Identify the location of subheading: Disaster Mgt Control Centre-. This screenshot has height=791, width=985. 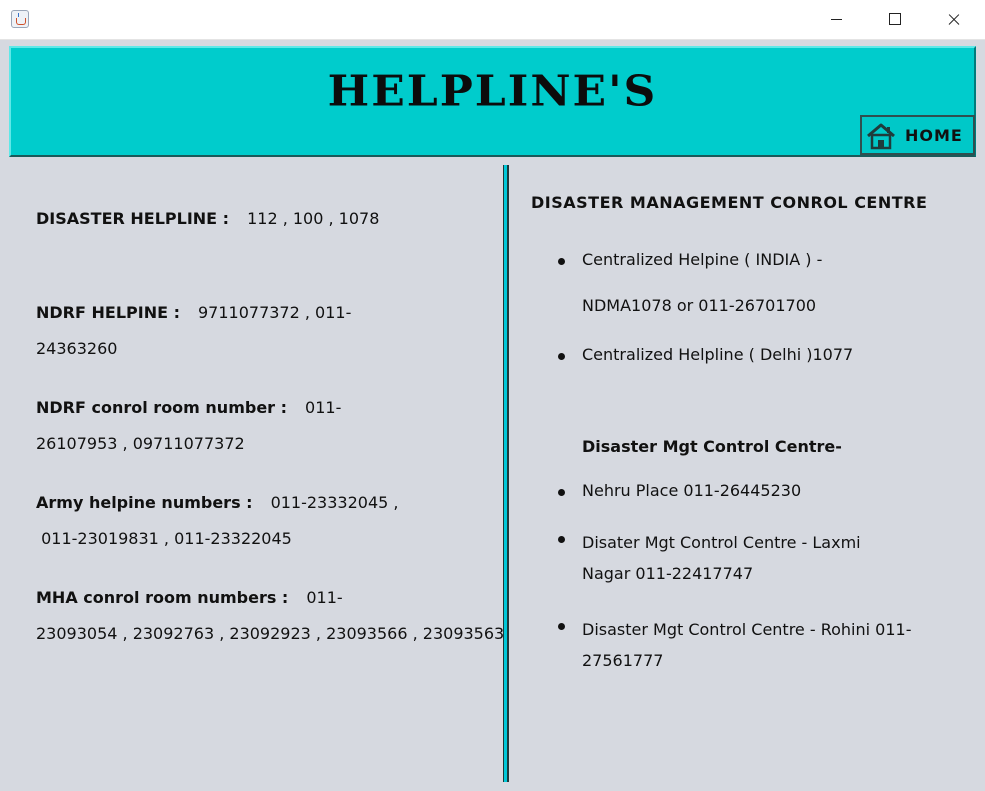
(712, 446).